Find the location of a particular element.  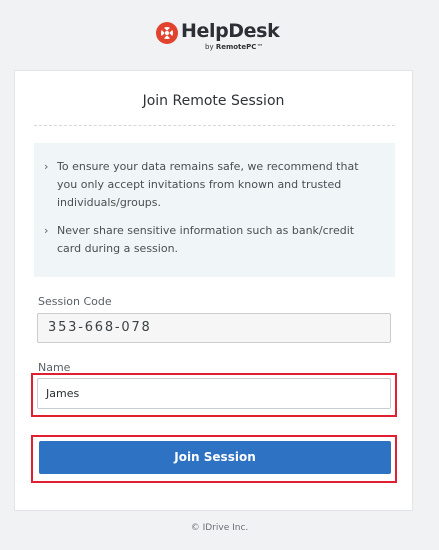

card-title: Join Remote Session is located at coordinates (213, 101).